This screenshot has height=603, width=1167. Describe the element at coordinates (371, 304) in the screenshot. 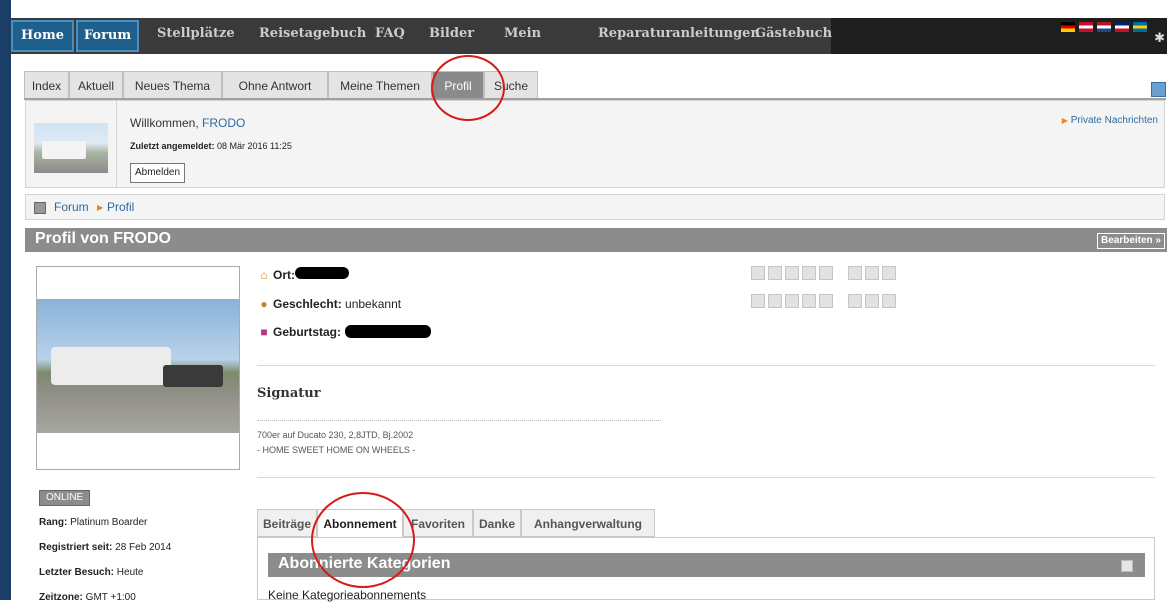

I see `gender-value: unbekannt` at that location.